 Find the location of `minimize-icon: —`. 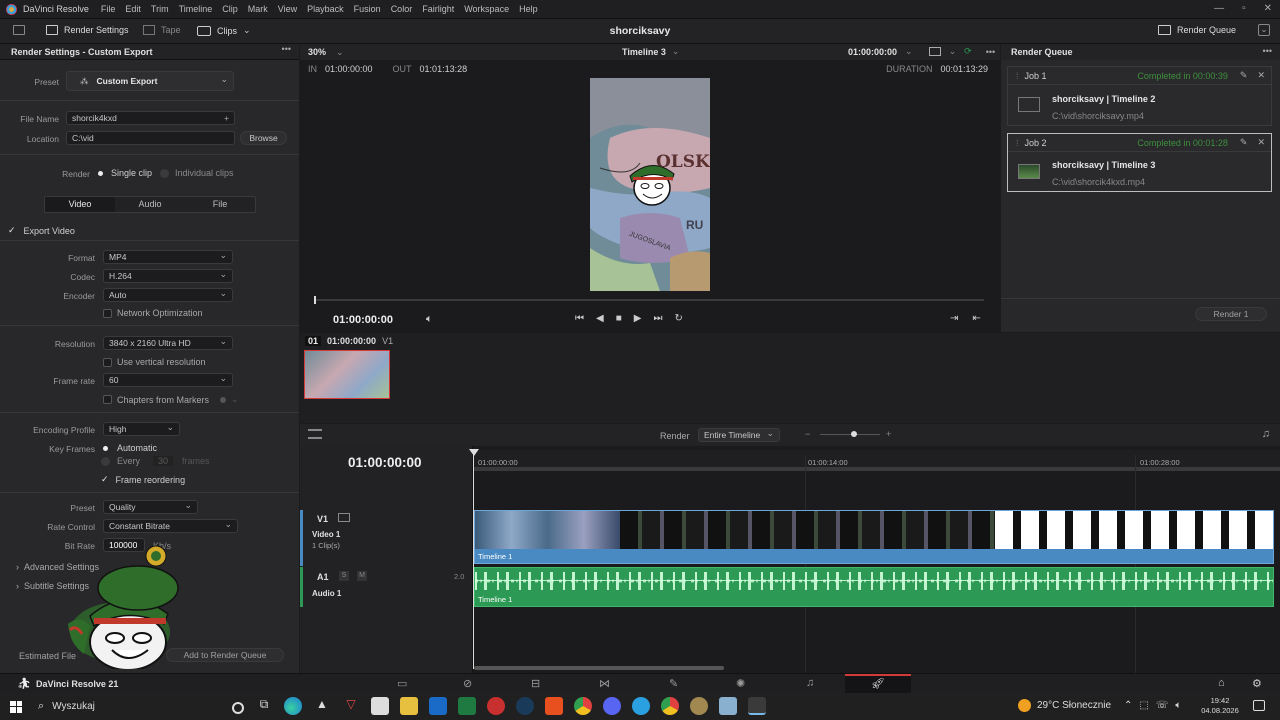

minimize-icon: — is located at coordinates (1219, 8).